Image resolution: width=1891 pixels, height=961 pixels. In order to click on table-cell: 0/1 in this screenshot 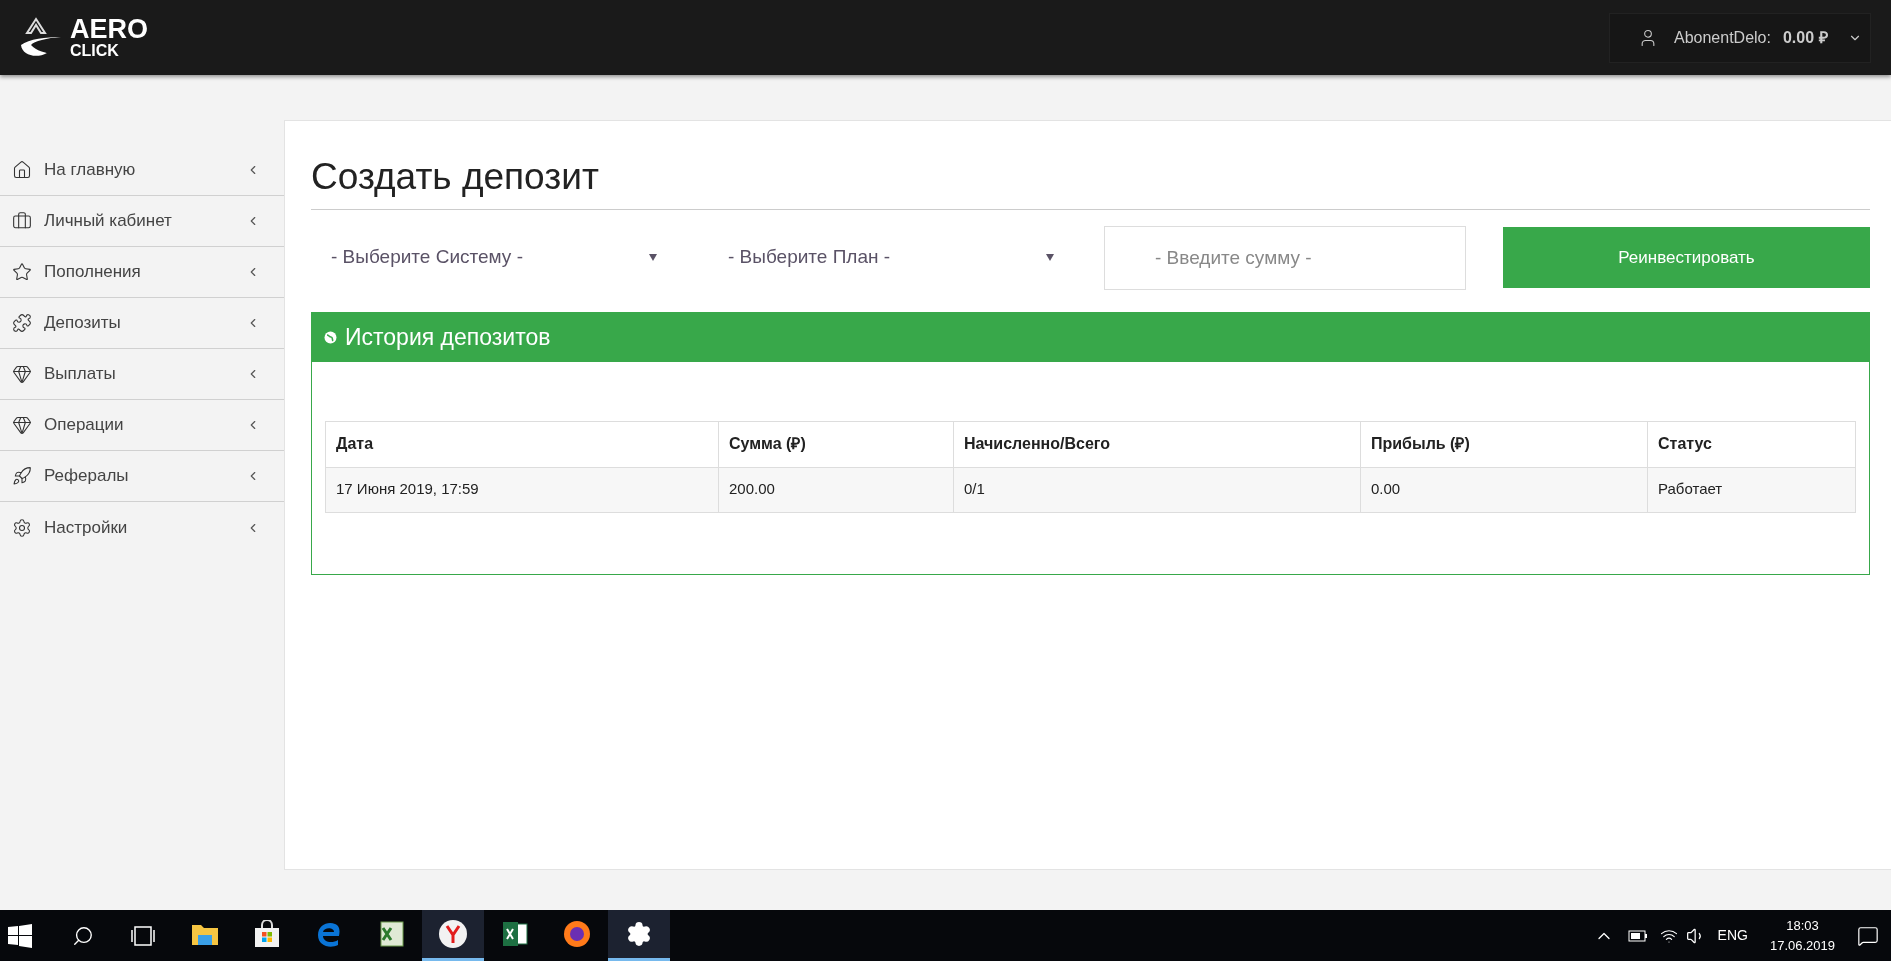, I will do `click(1156, 489)`.